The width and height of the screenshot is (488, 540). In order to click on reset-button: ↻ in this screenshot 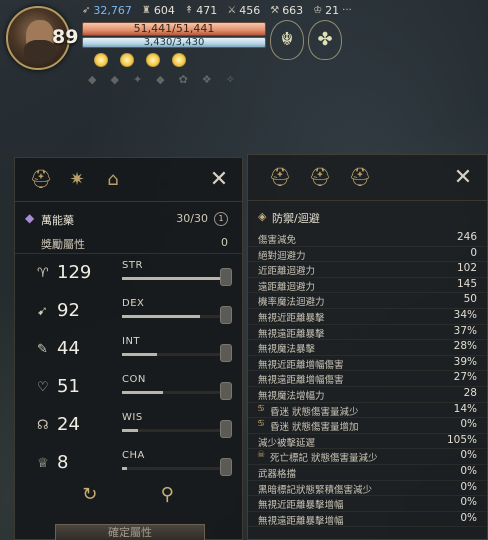, I will do `click(90, 495)`.